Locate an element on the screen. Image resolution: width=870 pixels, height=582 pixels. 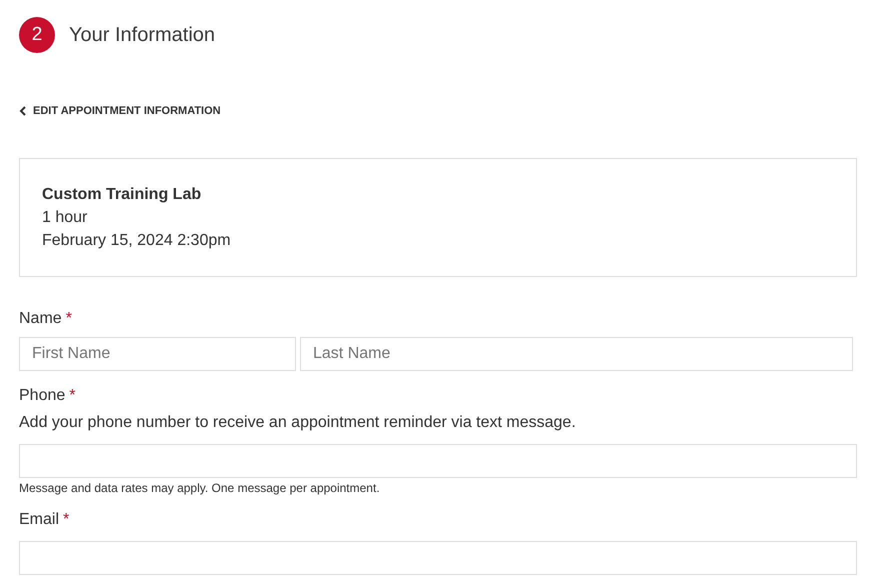
appointment-duration: 1 hour is located at coordinates (65, 218).